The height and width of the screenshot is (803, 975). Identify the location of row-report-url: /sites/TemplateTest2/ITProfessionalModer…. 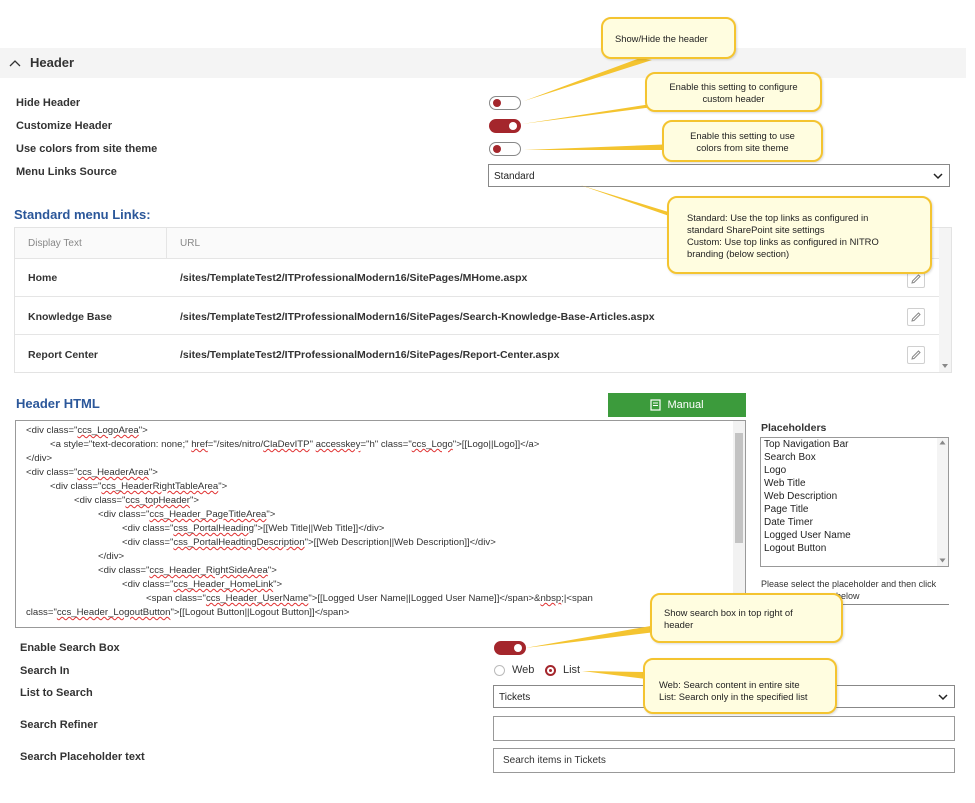
(370, 355).